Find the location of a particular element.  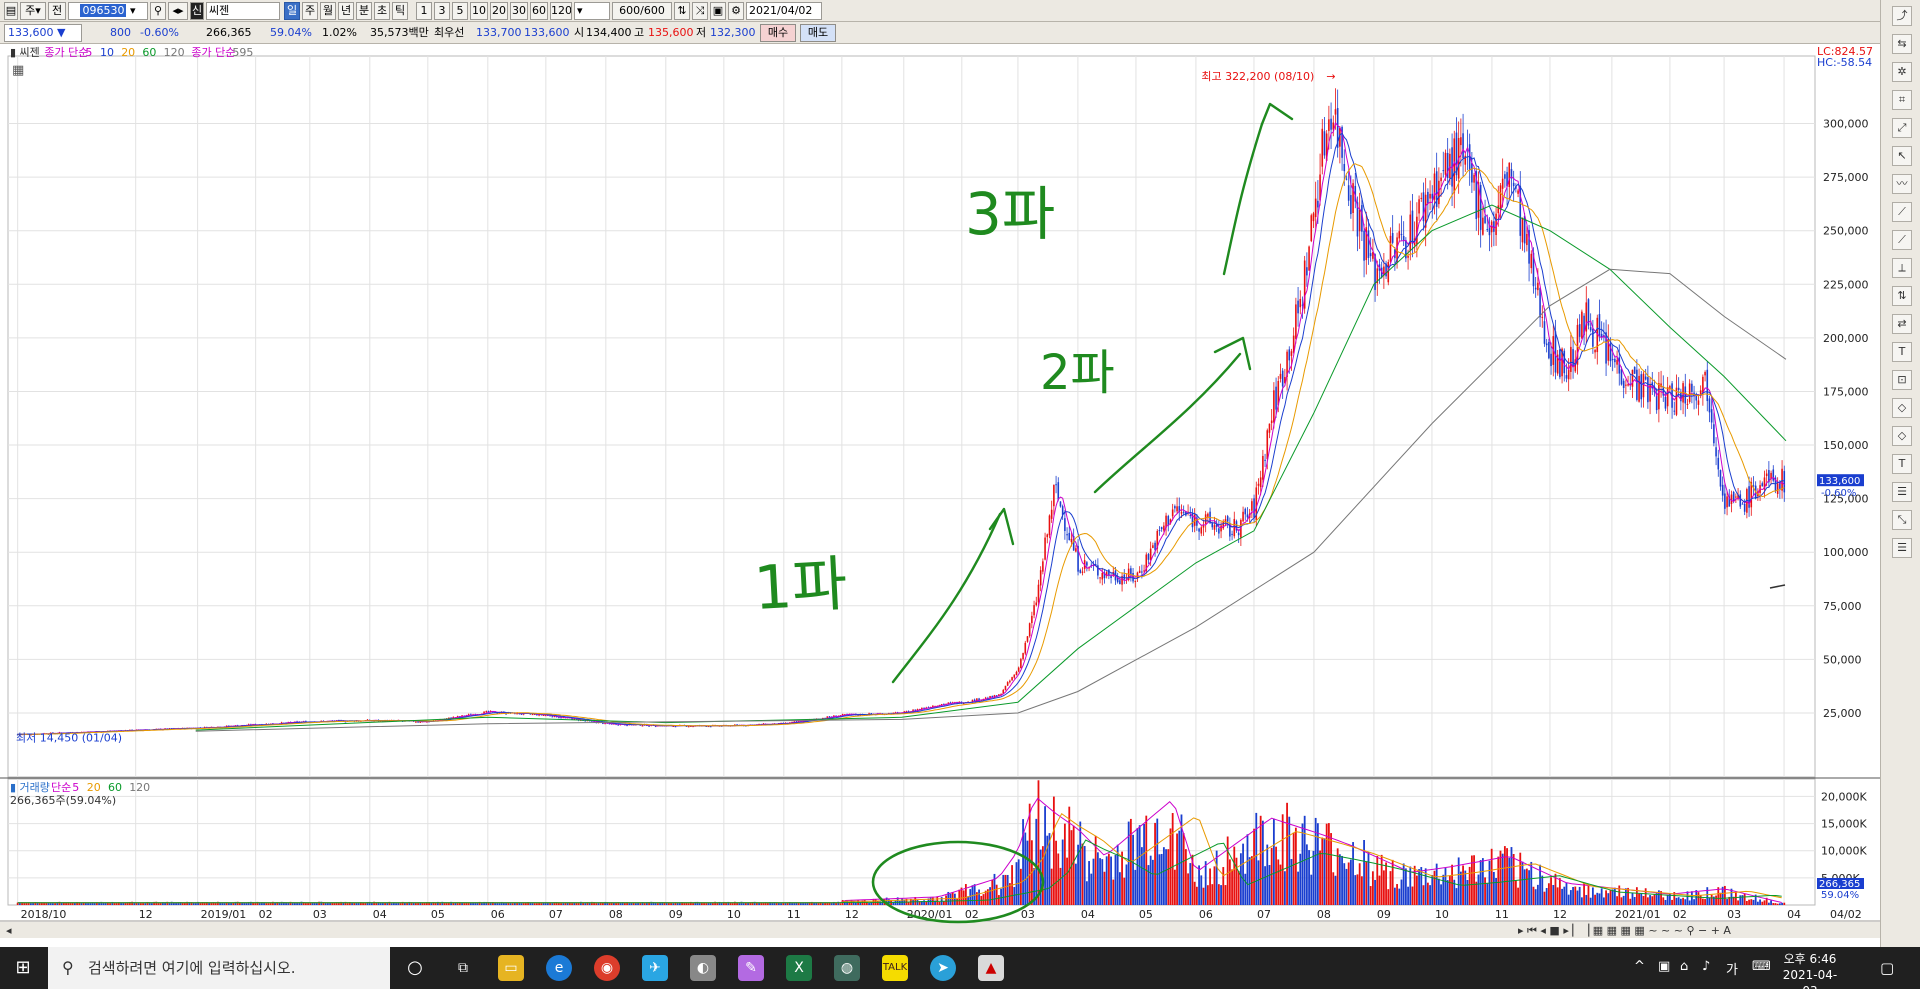

tool-icon-17: ☰ is located at coordinates (1902, 492).